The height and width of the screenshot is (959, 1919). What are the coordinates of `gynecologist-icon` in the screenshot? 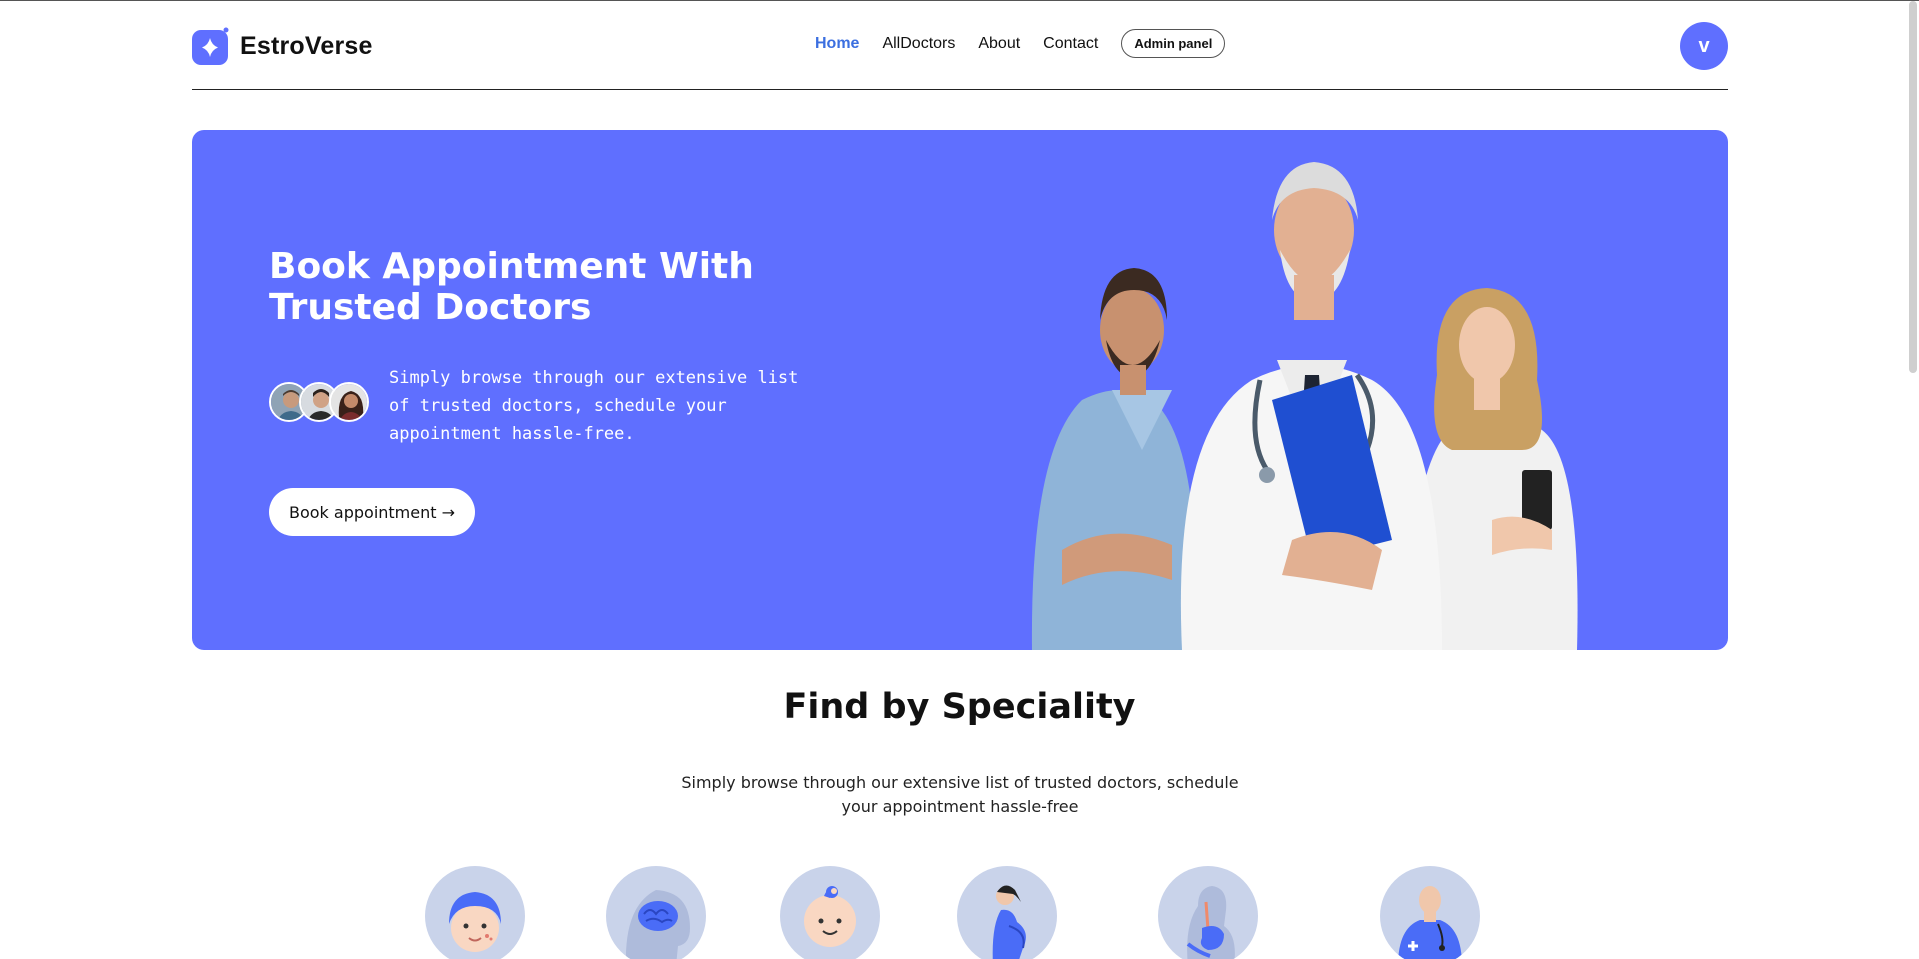 It's located at (1009, 922).